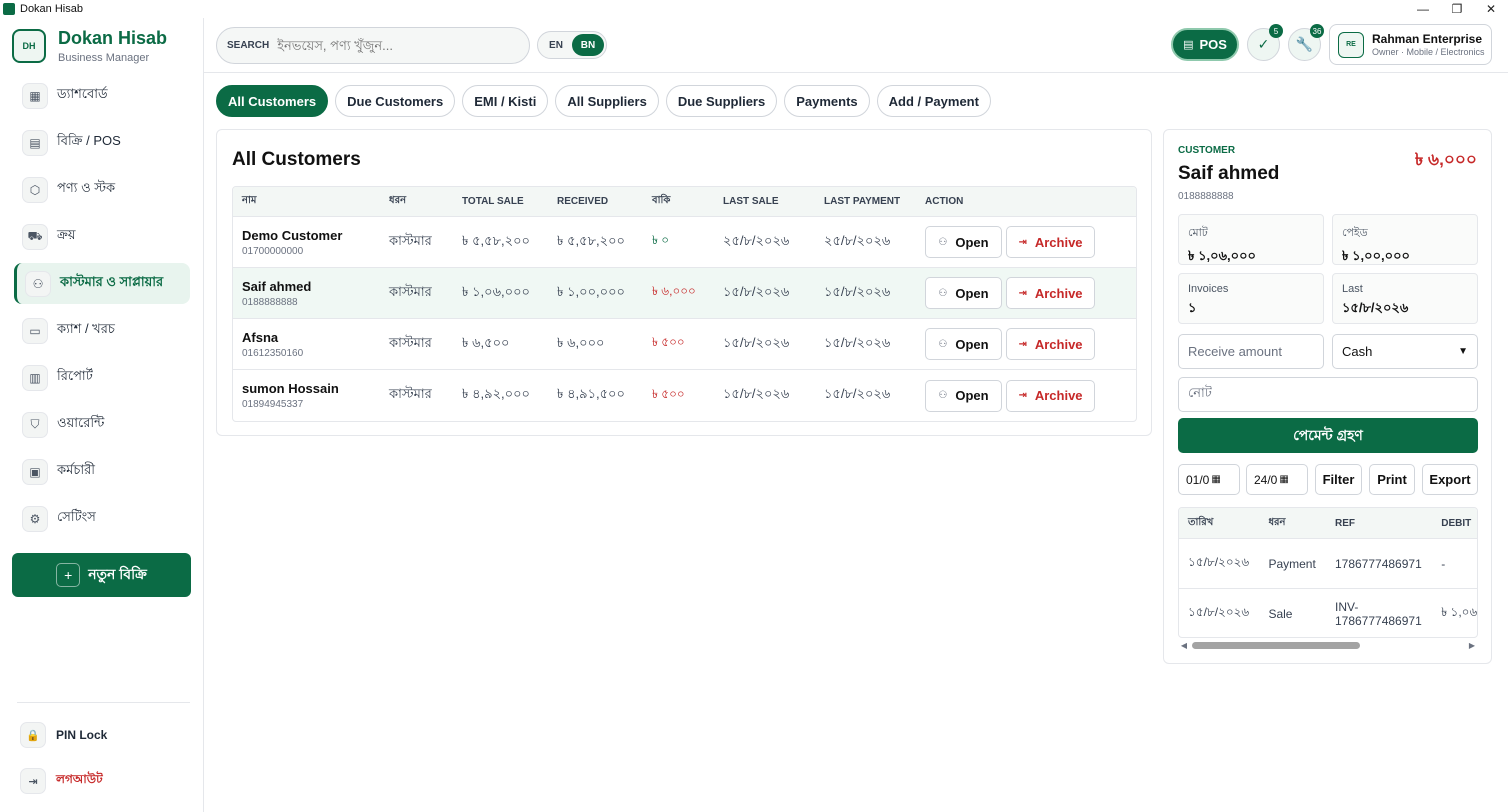 This screenshot has width=1508, height=812. I want to click on logout-button: ⇥ লগআউট, so click(105, 781).